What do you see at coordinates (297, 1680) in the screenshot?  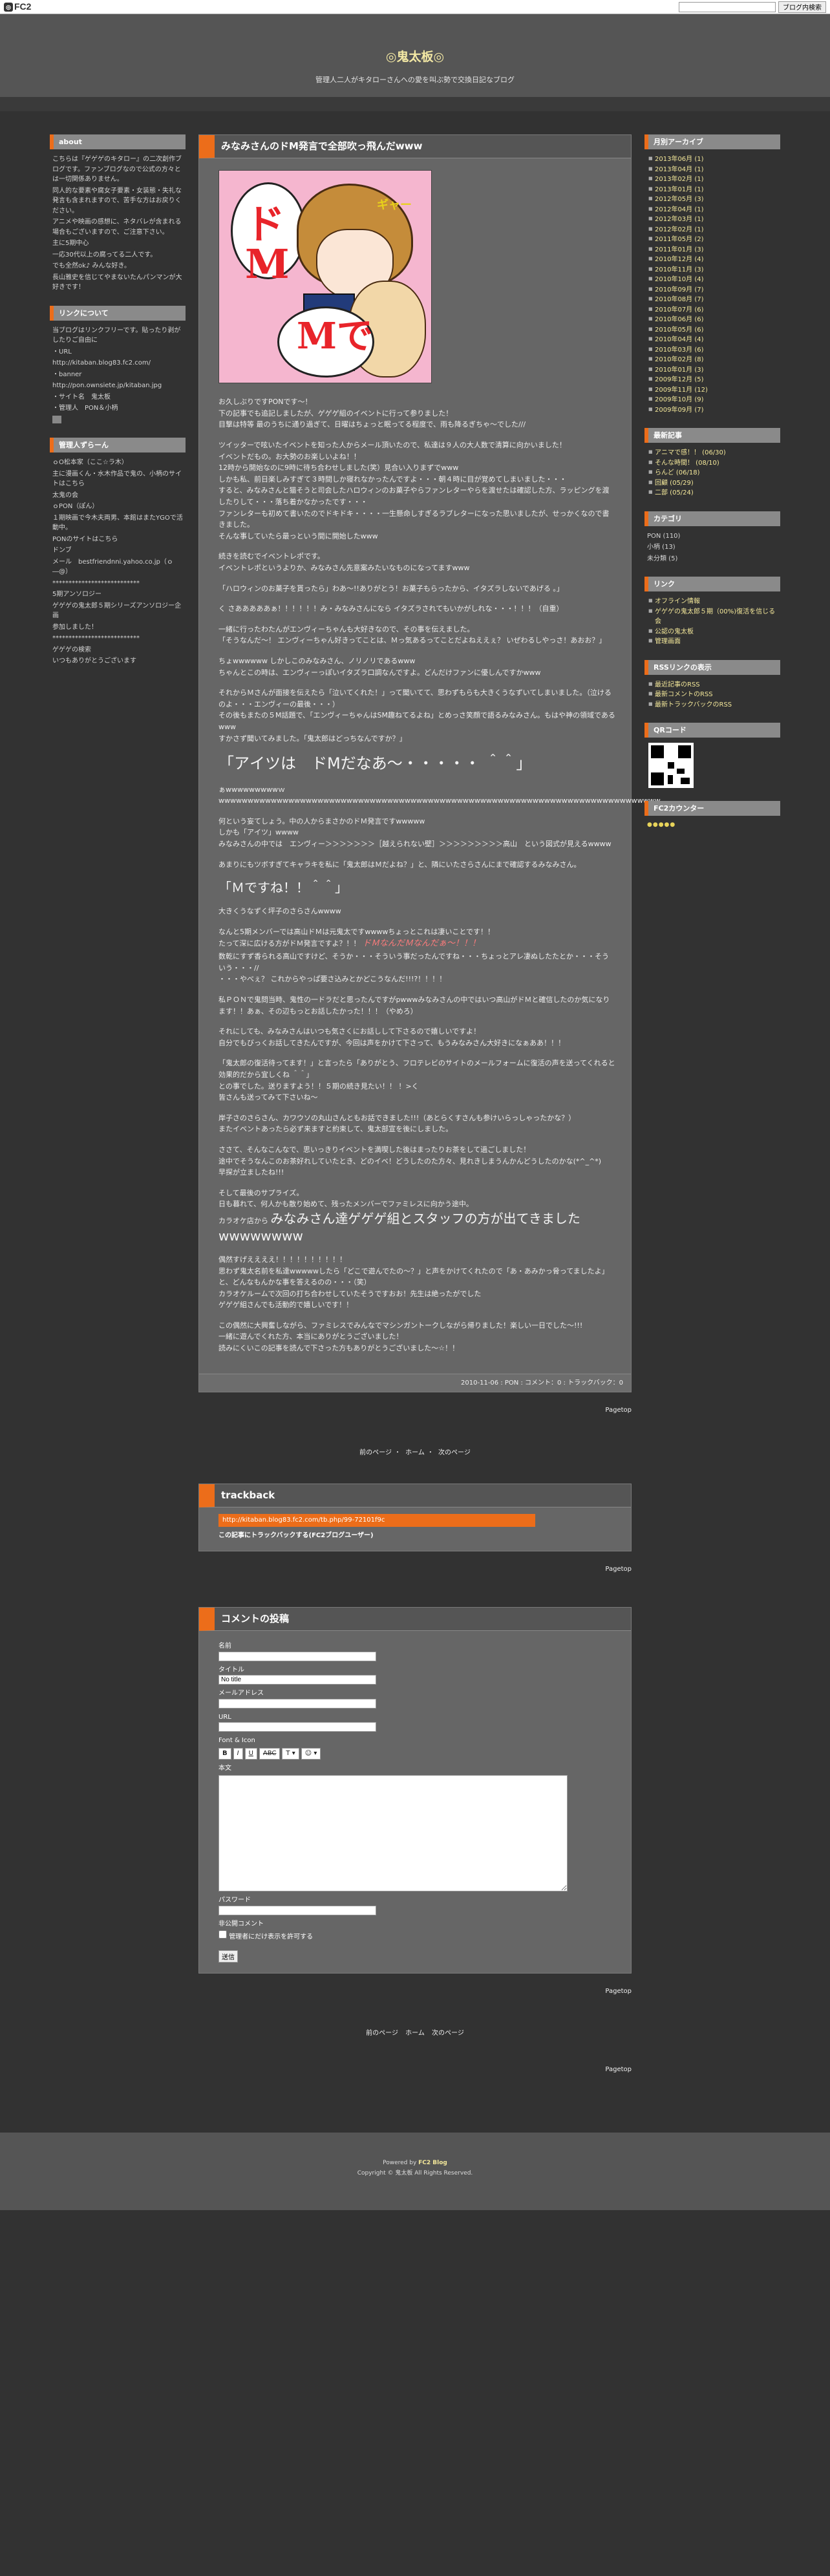 I see `title-input` at bounding box center [297, 1680].